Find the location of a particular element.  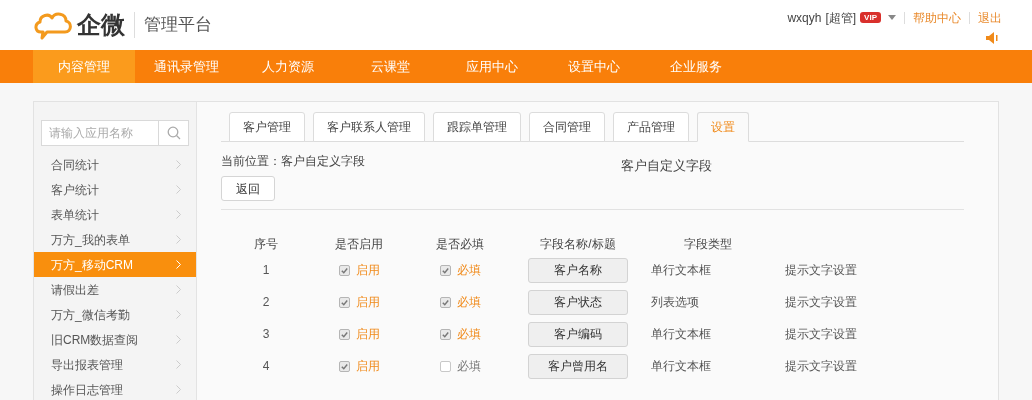

sidebar-item: 万方_我的表单 is located at coordinates (115, 239).